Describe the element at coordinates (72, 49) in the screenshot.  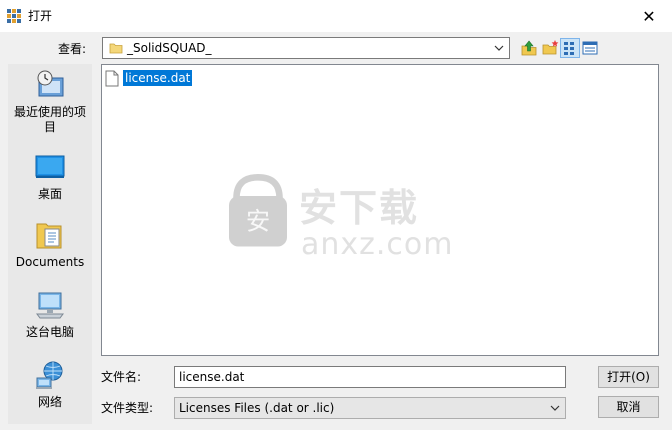
I see `lookin-label: 查看:` at that location.